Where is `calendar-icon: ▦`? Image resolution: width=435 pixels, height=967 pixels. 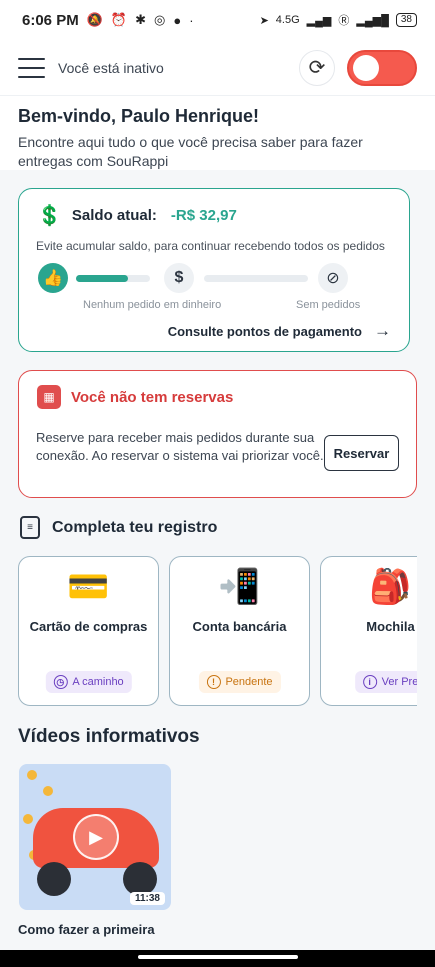
calendar-icon: ▦ is located at coordinates (49, 397).